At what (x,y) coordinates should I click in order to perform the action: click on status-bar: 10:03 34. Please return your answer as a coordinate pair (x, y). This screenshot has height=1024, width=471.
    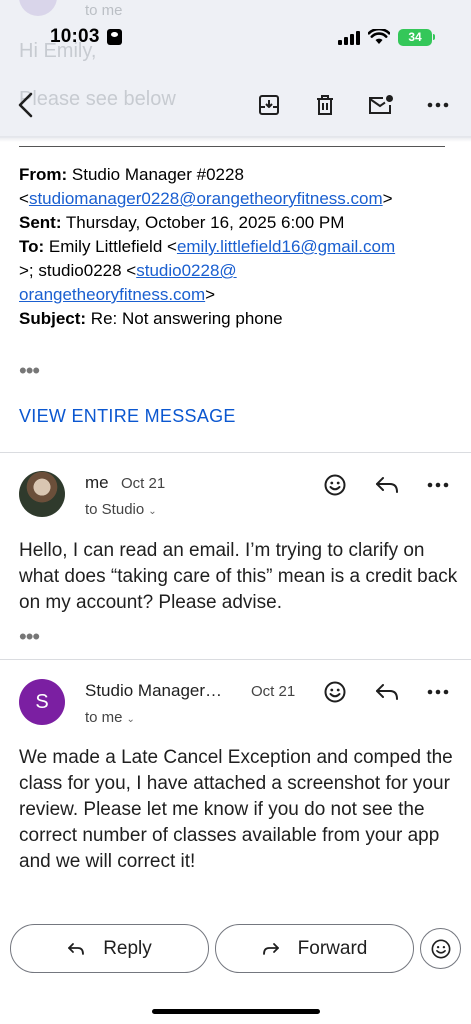
    Looking at the image, I should click on (235, 37).